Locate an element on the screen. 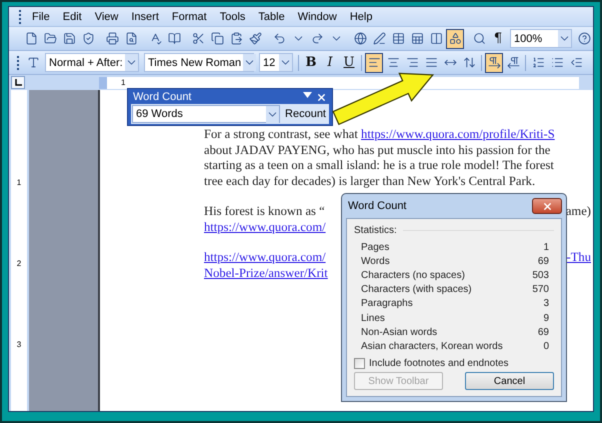 Image resolution: width=602 pixels, height=423 pixels. dropdown-triangle-icon is located at coordinates (307, 95).